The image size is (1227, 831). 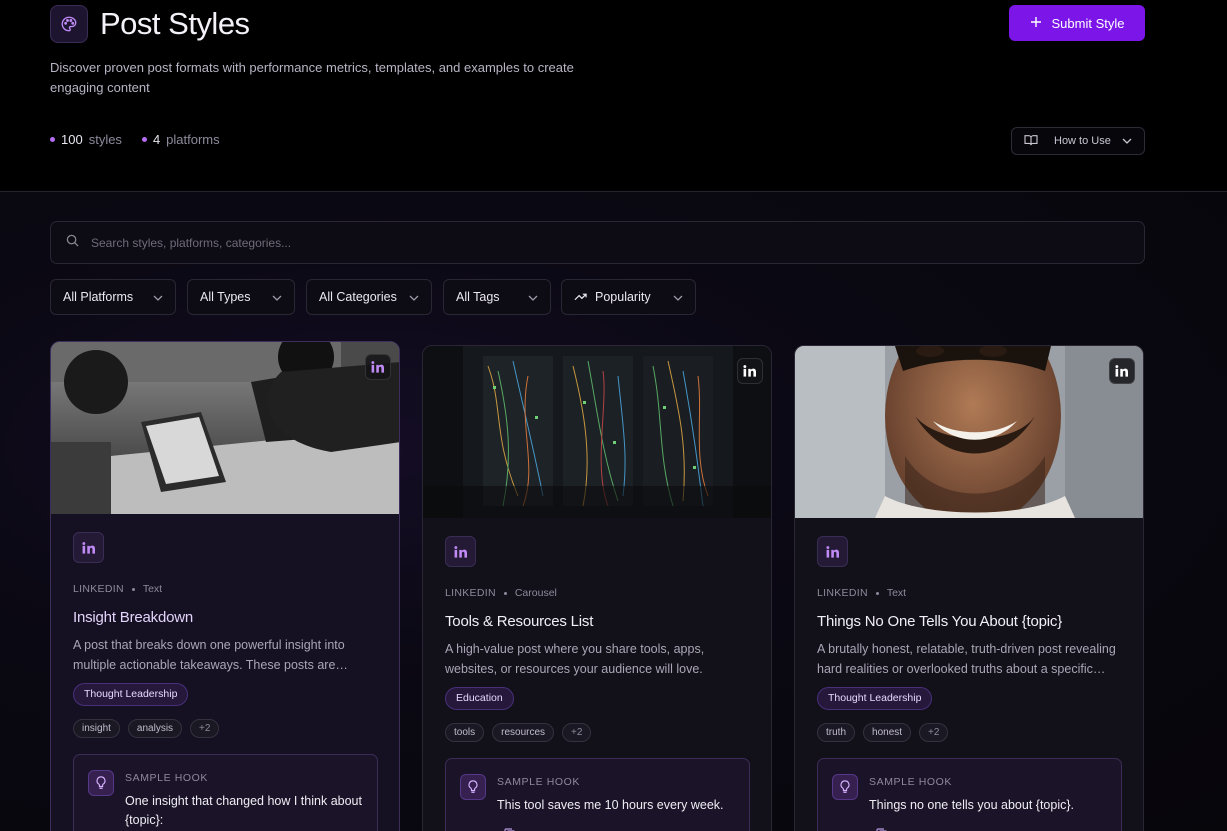 What do you see at coordinates (598, 593) in the screenshot?
I see `card-meta: LINKEDIN Carousel` at bounding box center [598, 593].